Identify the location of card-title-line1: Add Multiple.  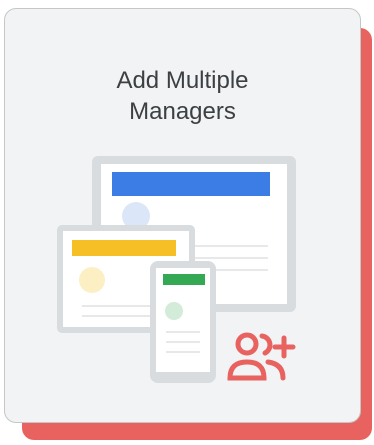
(182, 80).